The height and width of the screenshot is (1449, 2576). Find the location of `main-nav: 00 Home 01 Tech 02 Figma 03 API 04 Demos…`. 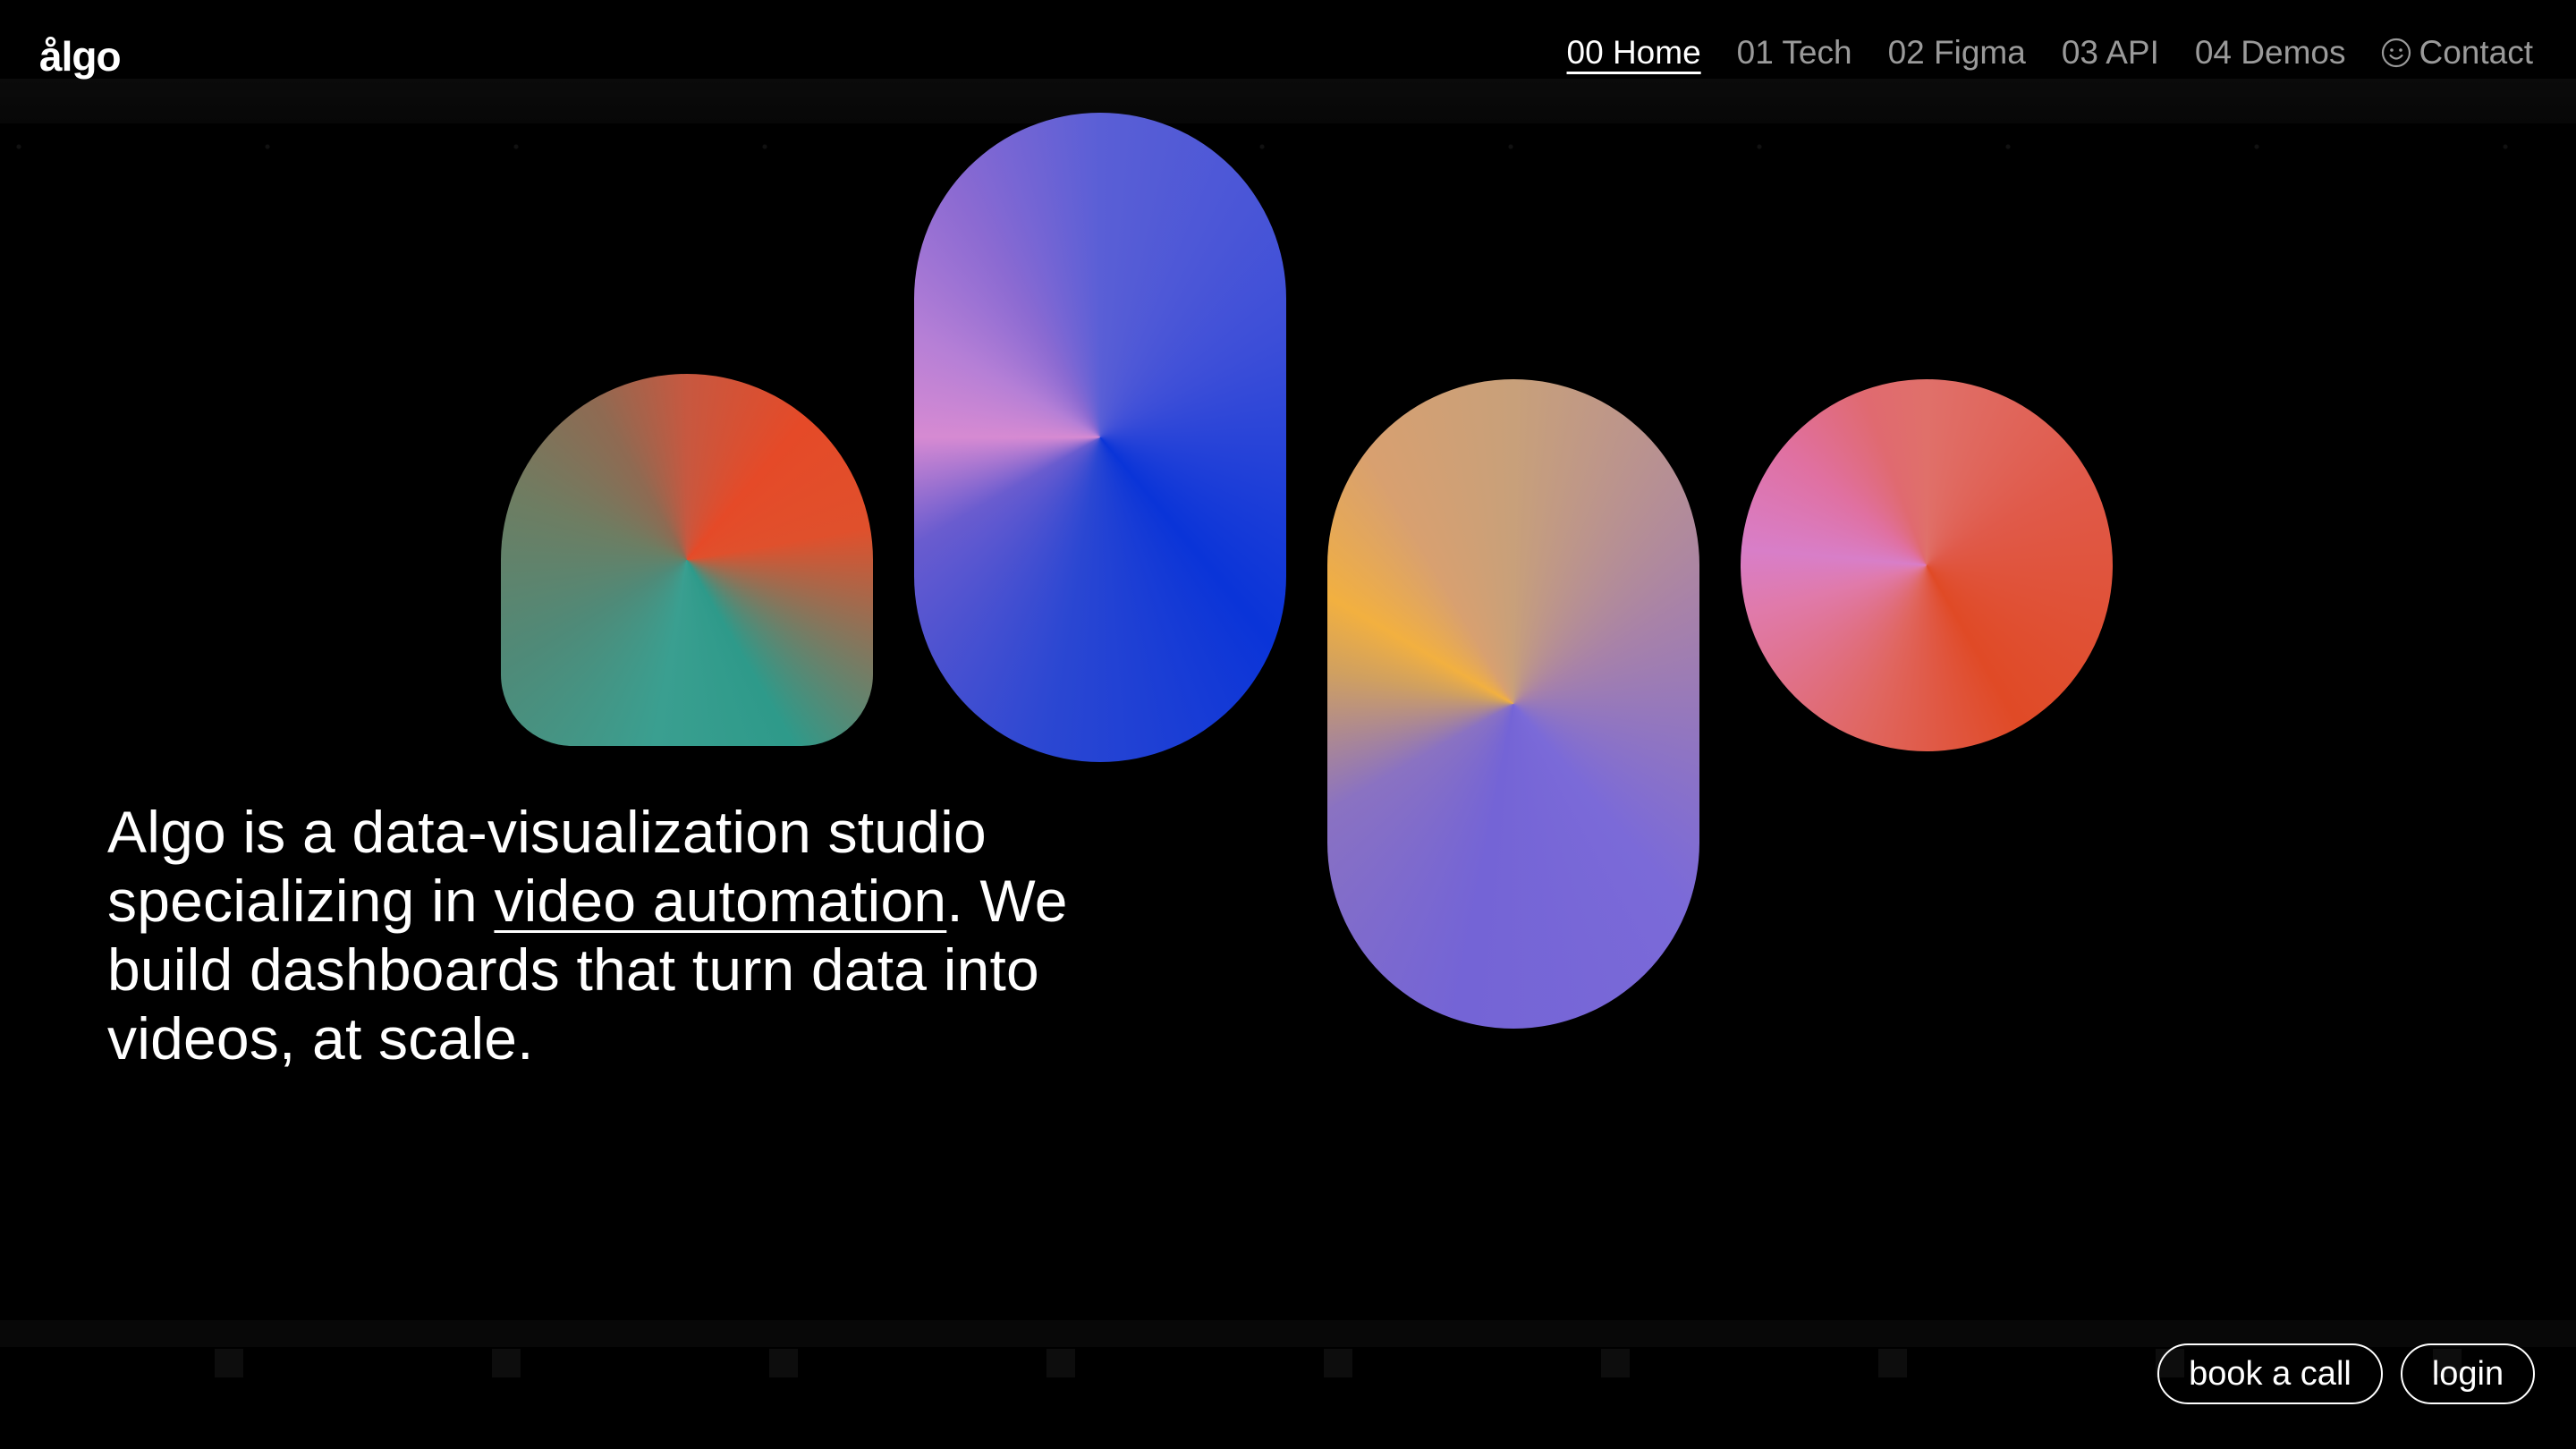

main-nav: 00 Home 01 Tech 02 Figma 03 API 04 Demos… is located at coordinates (2050, 53).